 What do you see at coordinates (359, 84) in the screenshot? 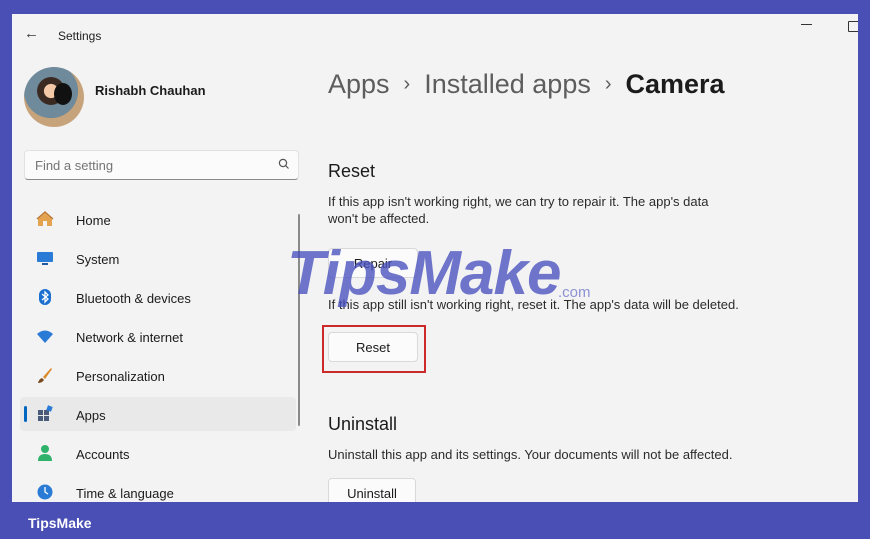
I see `breadcrumb-apps: Apps` at bounding box center [359, 84].